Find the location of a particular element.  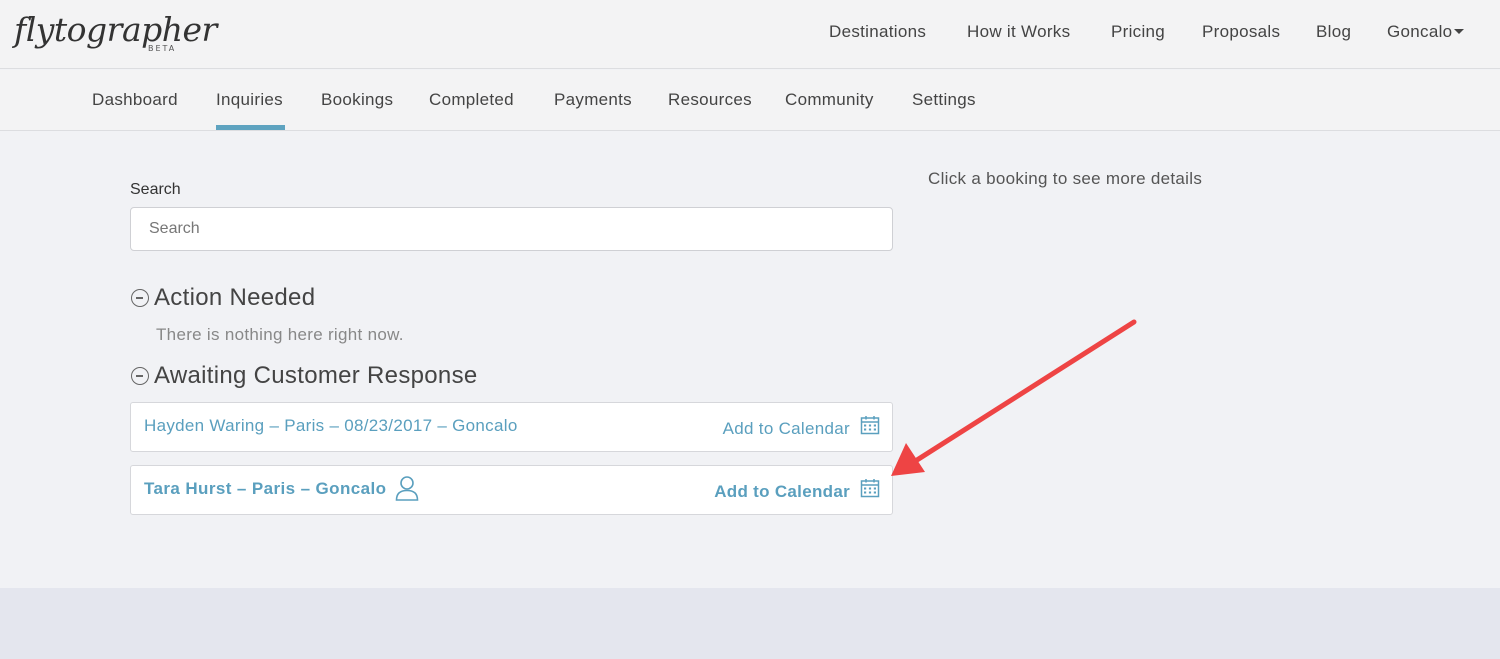

section-title-action-needed: Action Needed is located at coordinates (235, 297).